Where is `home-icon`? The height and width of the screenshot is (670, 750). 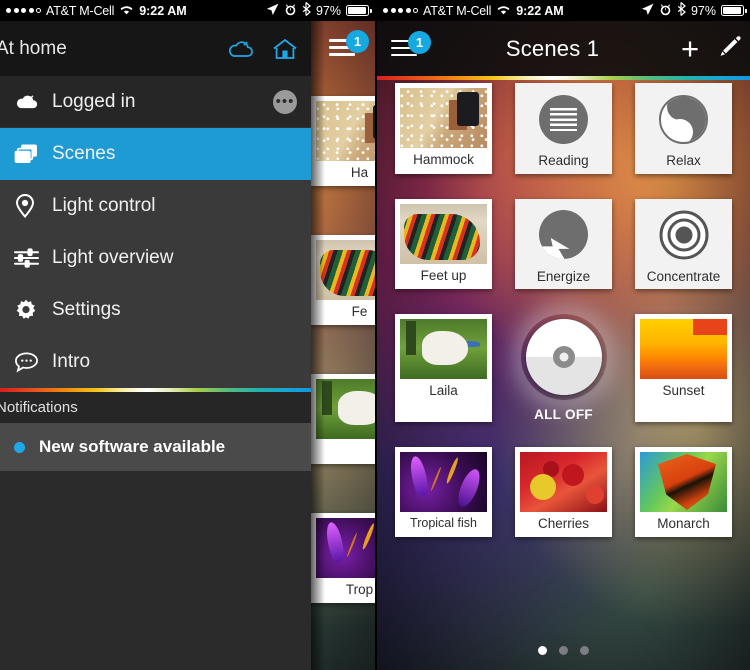 home-icon is located at coordinates (285, 49).